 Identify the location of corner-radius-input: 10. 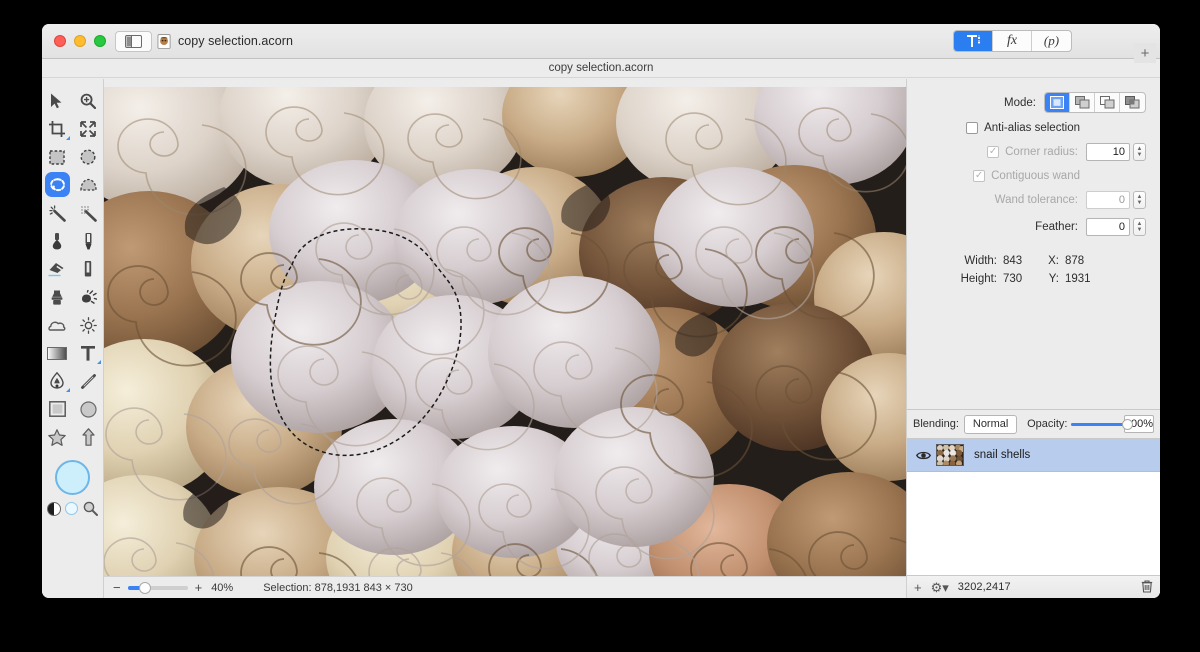
(1108, 152).